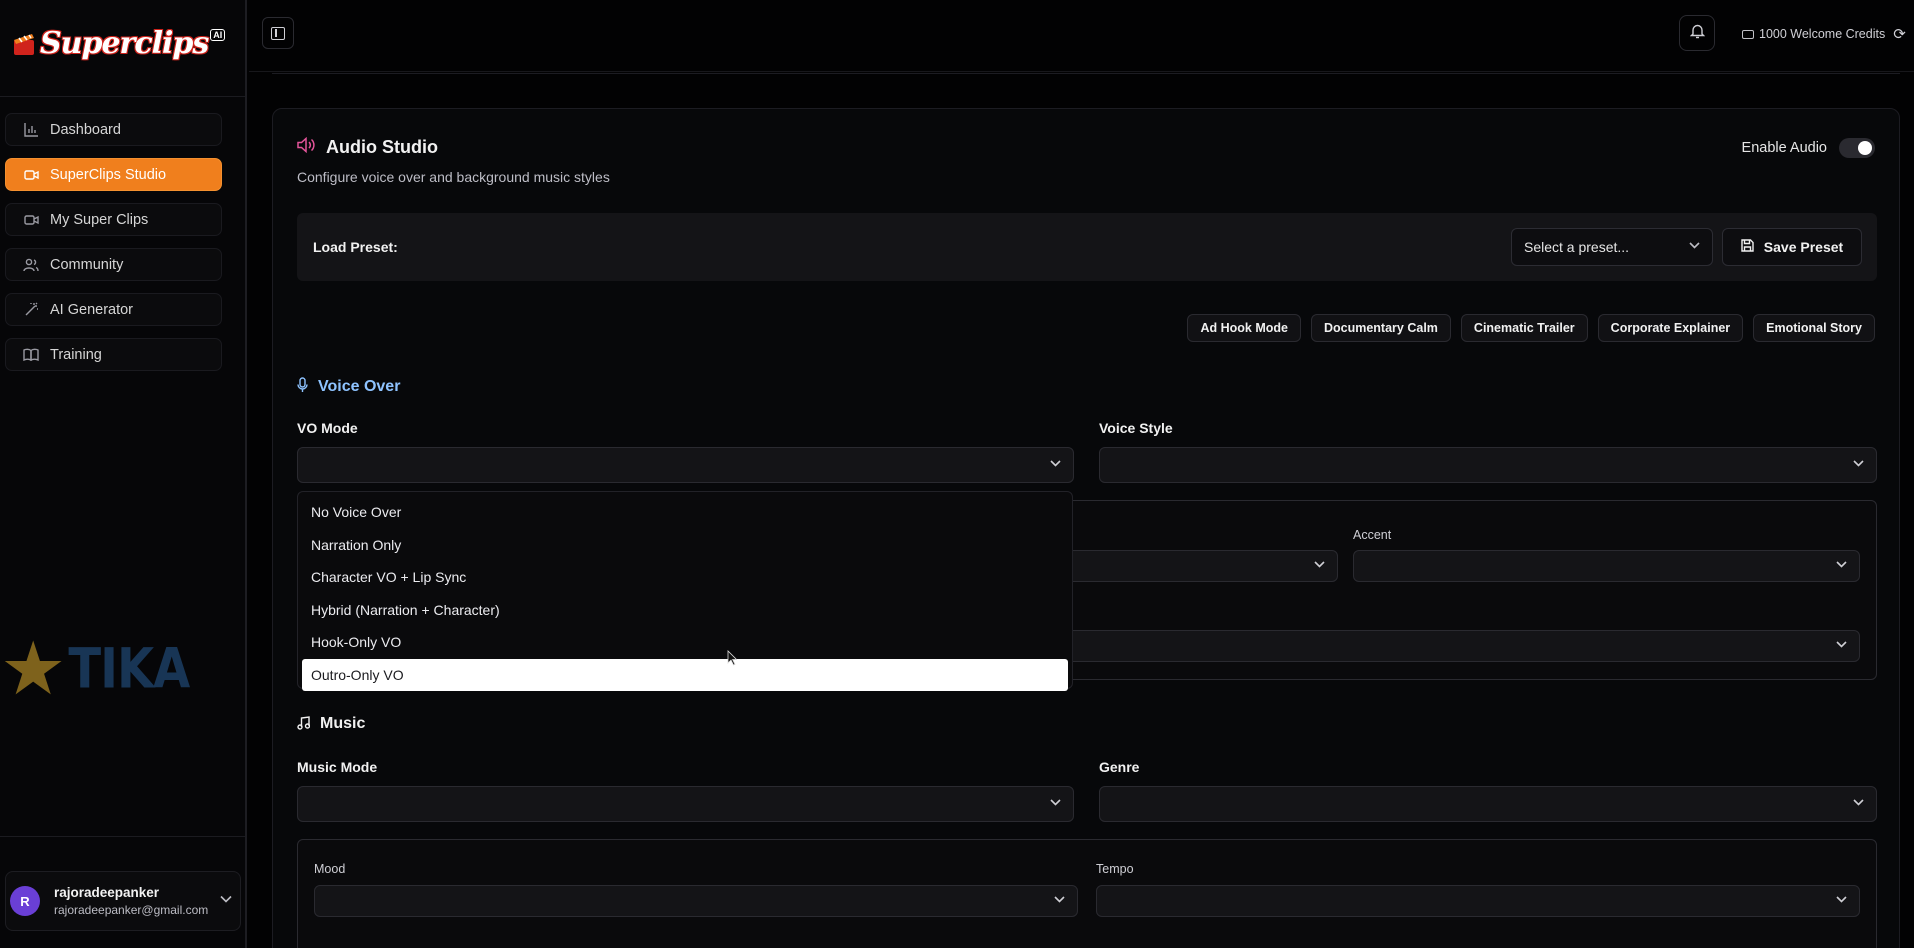 Image resolution: width=1914 pixels, height=948 pixels. Describe the element at coordinates (124, 43) in the screenshot. I see `logo-text: Superclips` at that location.